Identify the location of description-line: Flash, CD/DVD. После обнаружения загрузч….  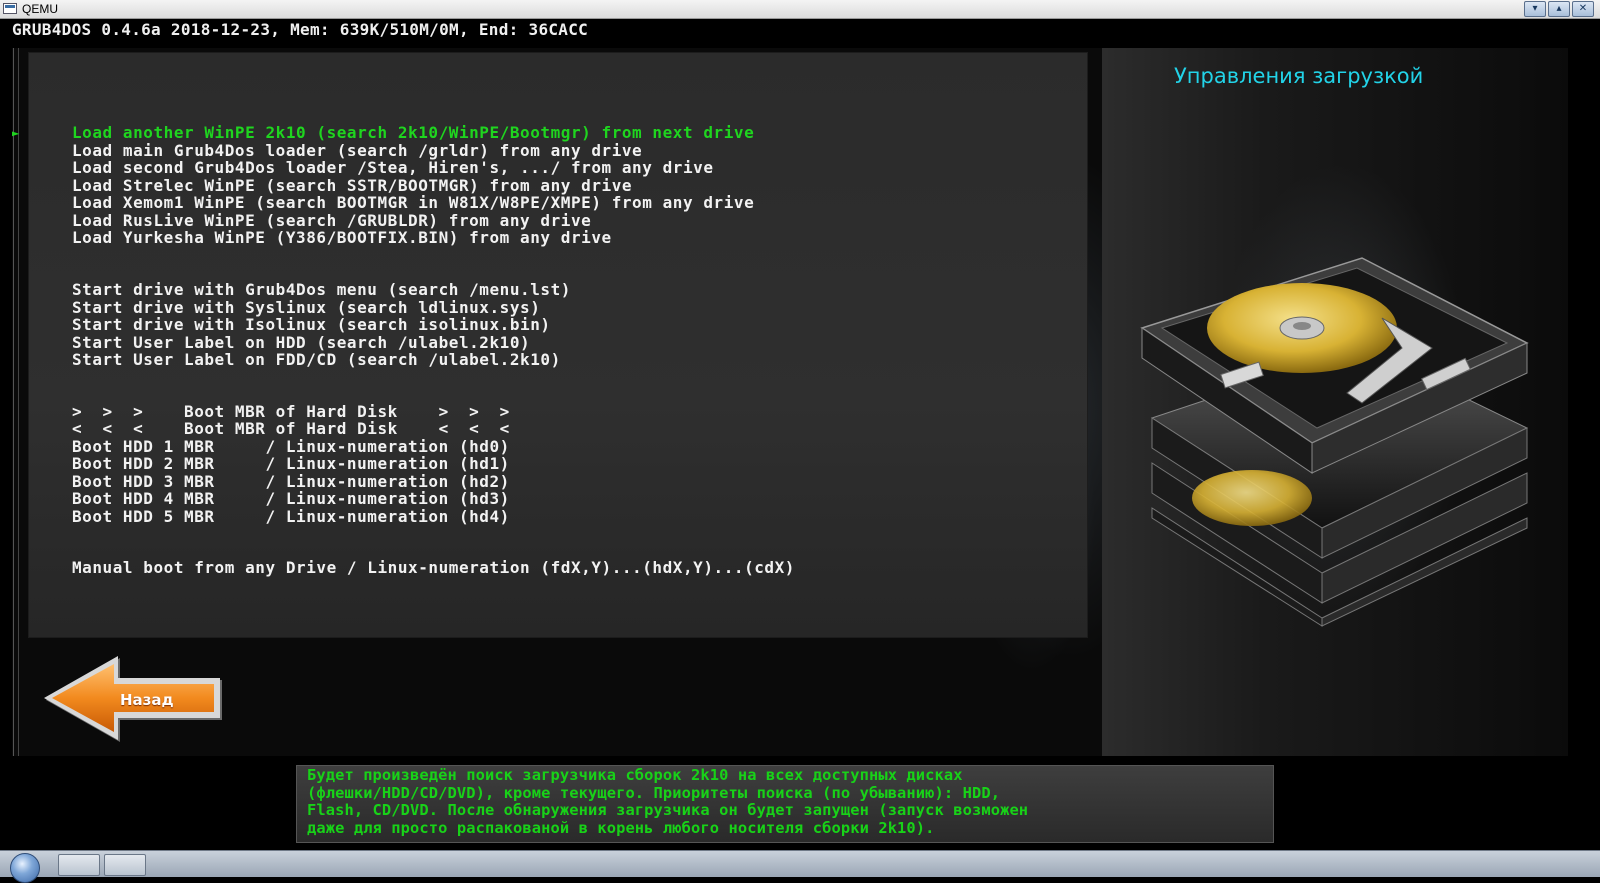
(668, 810).